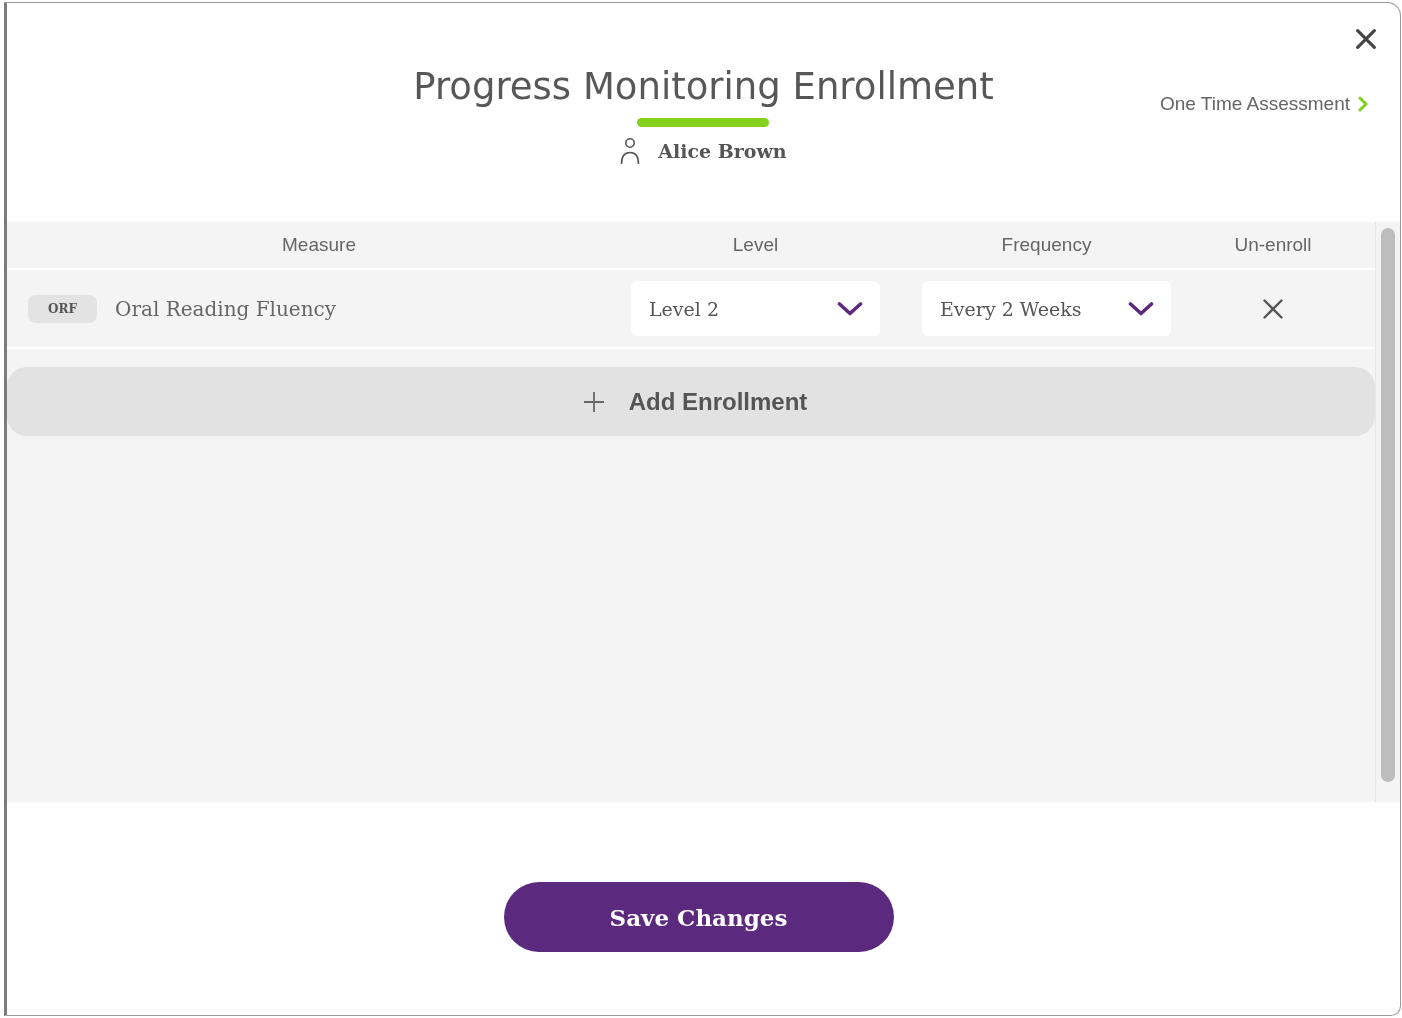  Describe the element at coordinates (703, 87) in the screenshot. I see `dialog-title: Progress Monitoring Enrollment` at that location.